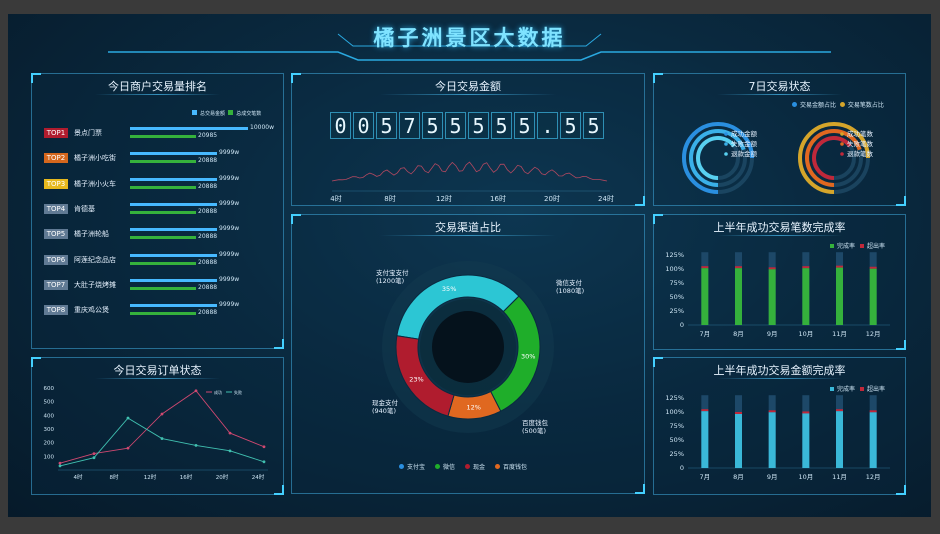 This screenshot has width=940, height=534. What do you see at coordinates (468, 347) in the screenshot?
I see `donut-center` at bounding box center [468, 347].